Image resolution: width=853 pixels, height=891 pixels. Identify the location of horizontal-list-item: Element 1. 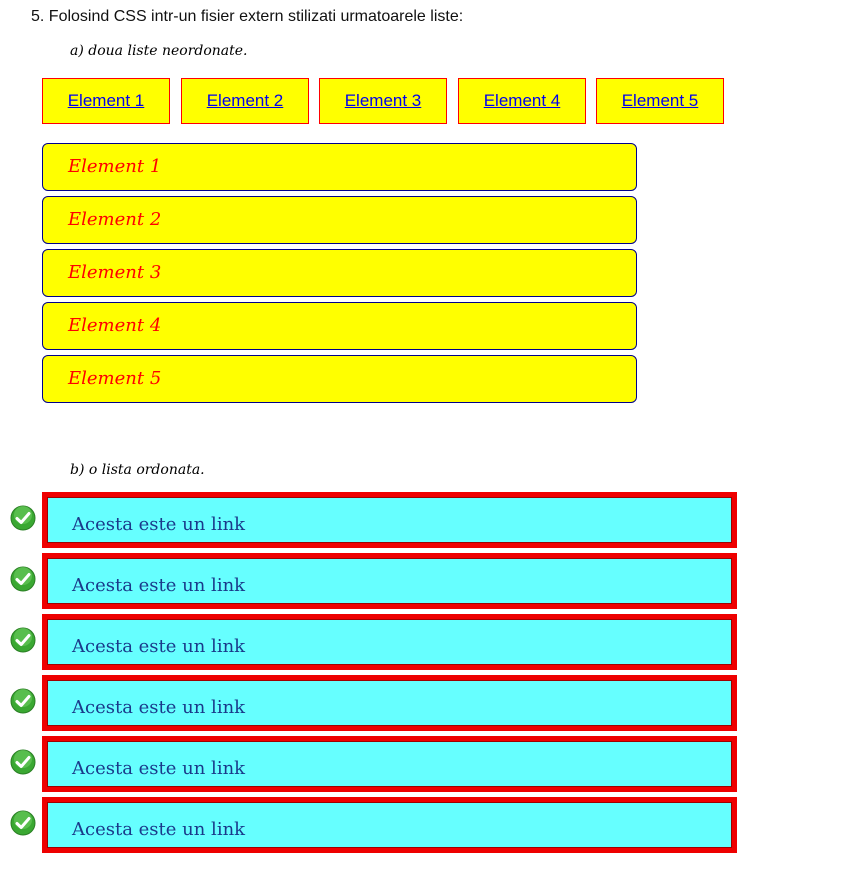
(106, 101).